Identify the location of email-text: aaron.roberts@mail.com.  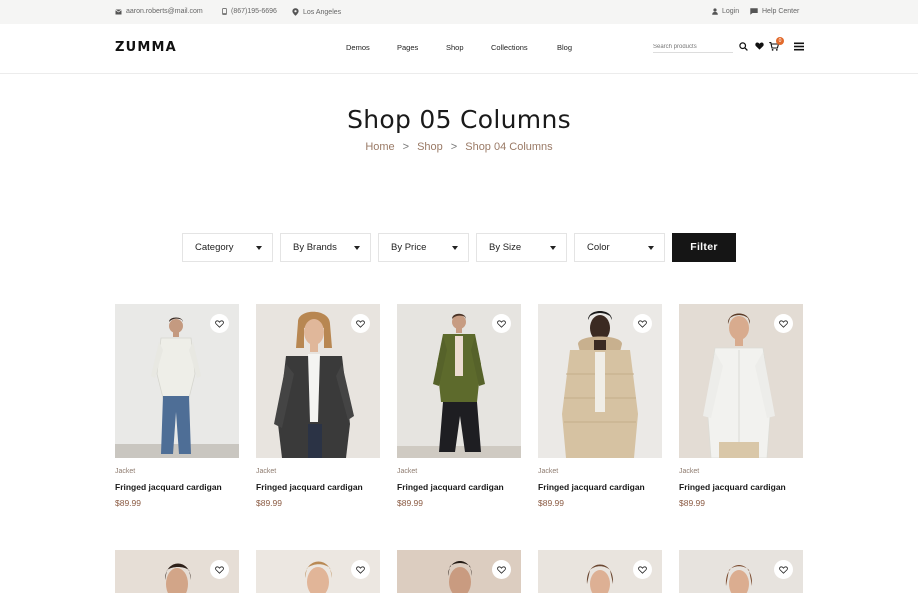
(164, 11).